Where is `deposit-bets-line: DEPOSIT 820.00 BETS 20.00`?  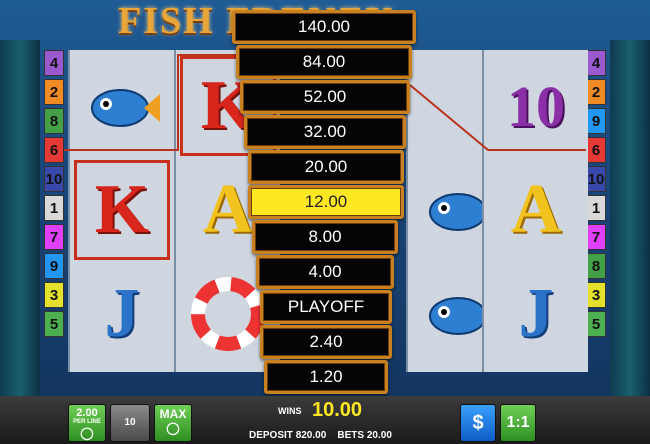
deposit-bets-line: DEPOSIT 820.00 BETS 20.00 is located at coordinates (320, 435).